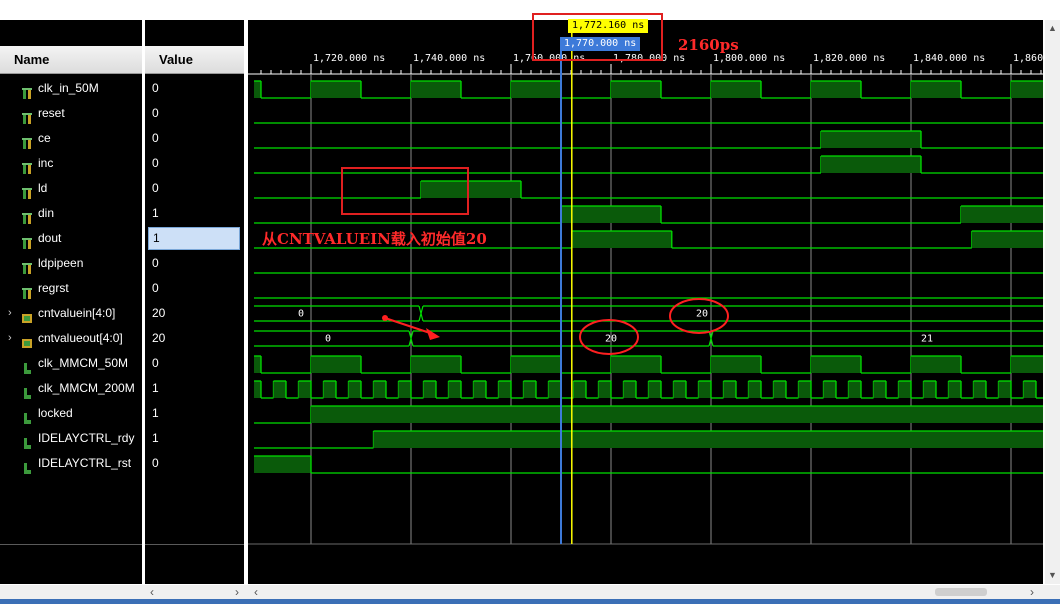  What do you see at coordinates (71, 238) in the screenshot?
I see `signal-row: dout` at bounding box center [71, 238].